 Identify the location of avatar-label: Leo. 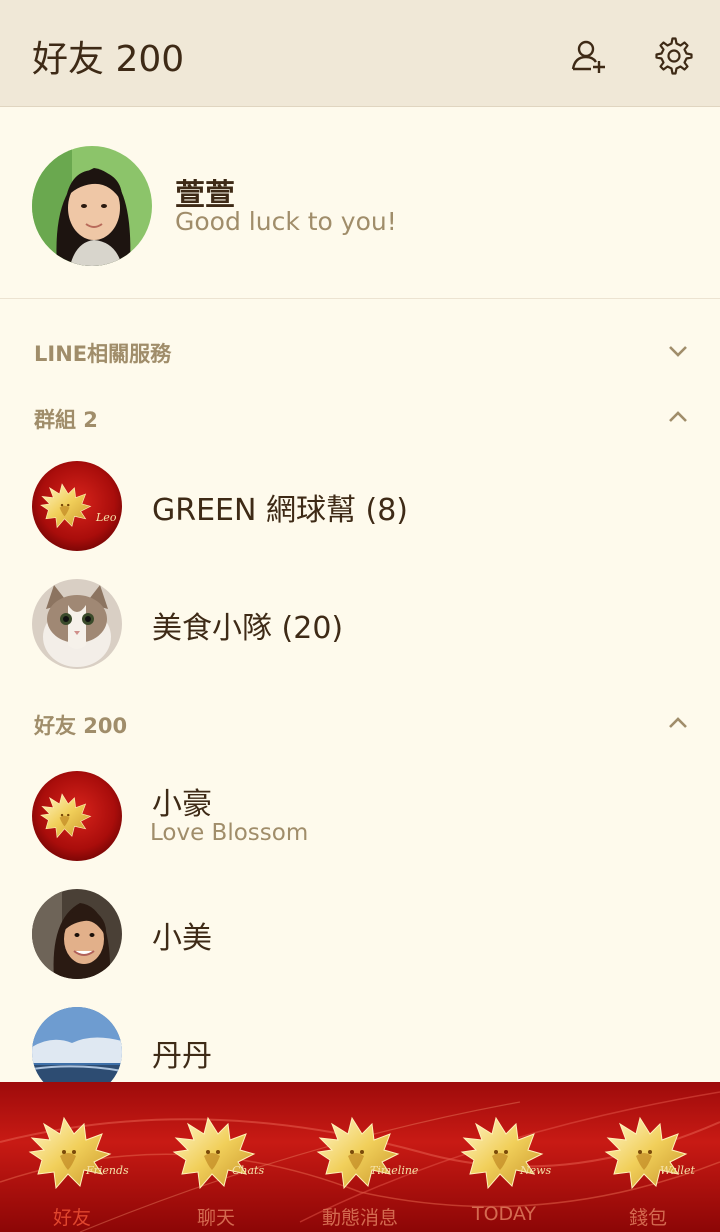
(106, 517).